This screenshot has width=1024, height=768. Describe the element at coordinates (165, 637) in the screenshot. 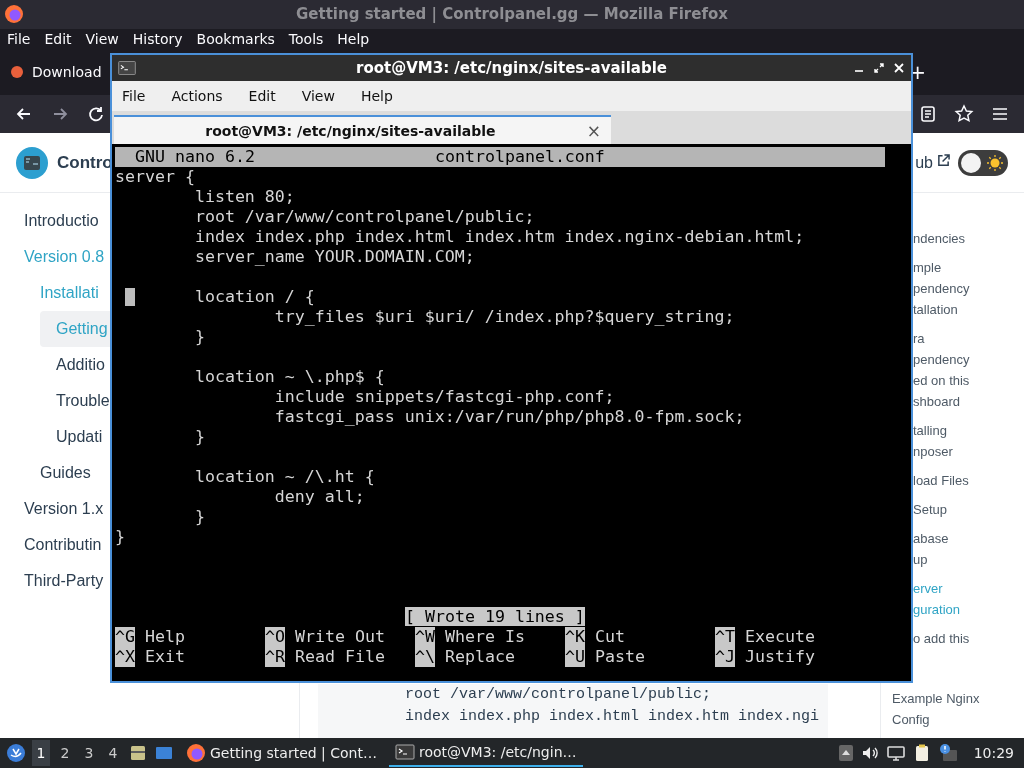

I see `shortcut-label: Help` at that location.